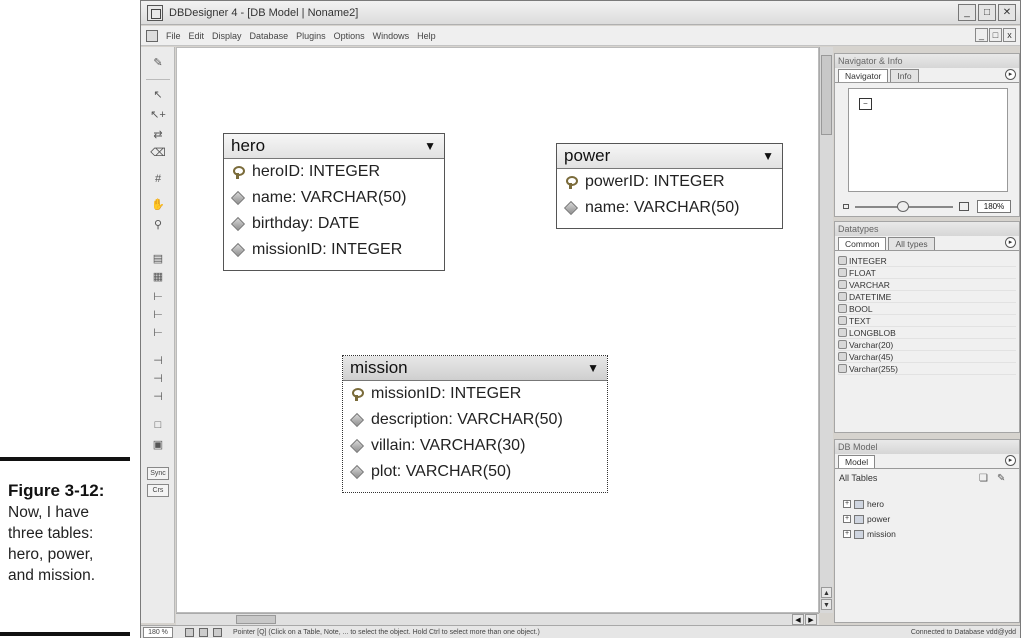  I want to click on table-column: powerID: INTEGER, so click(669, 182).